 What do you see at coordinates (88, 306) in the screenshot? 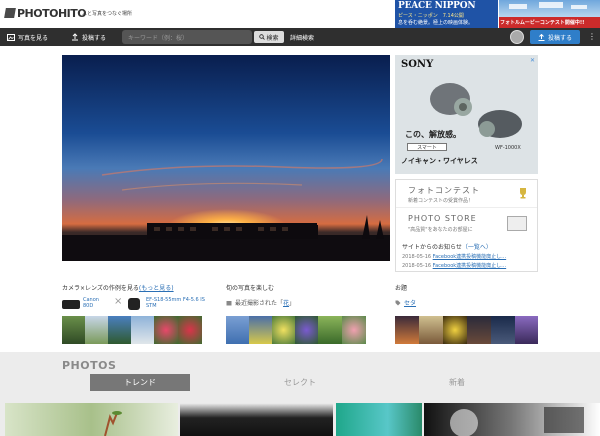
I see `camera-name-line2: 80D` at bounding box center [88, 306].